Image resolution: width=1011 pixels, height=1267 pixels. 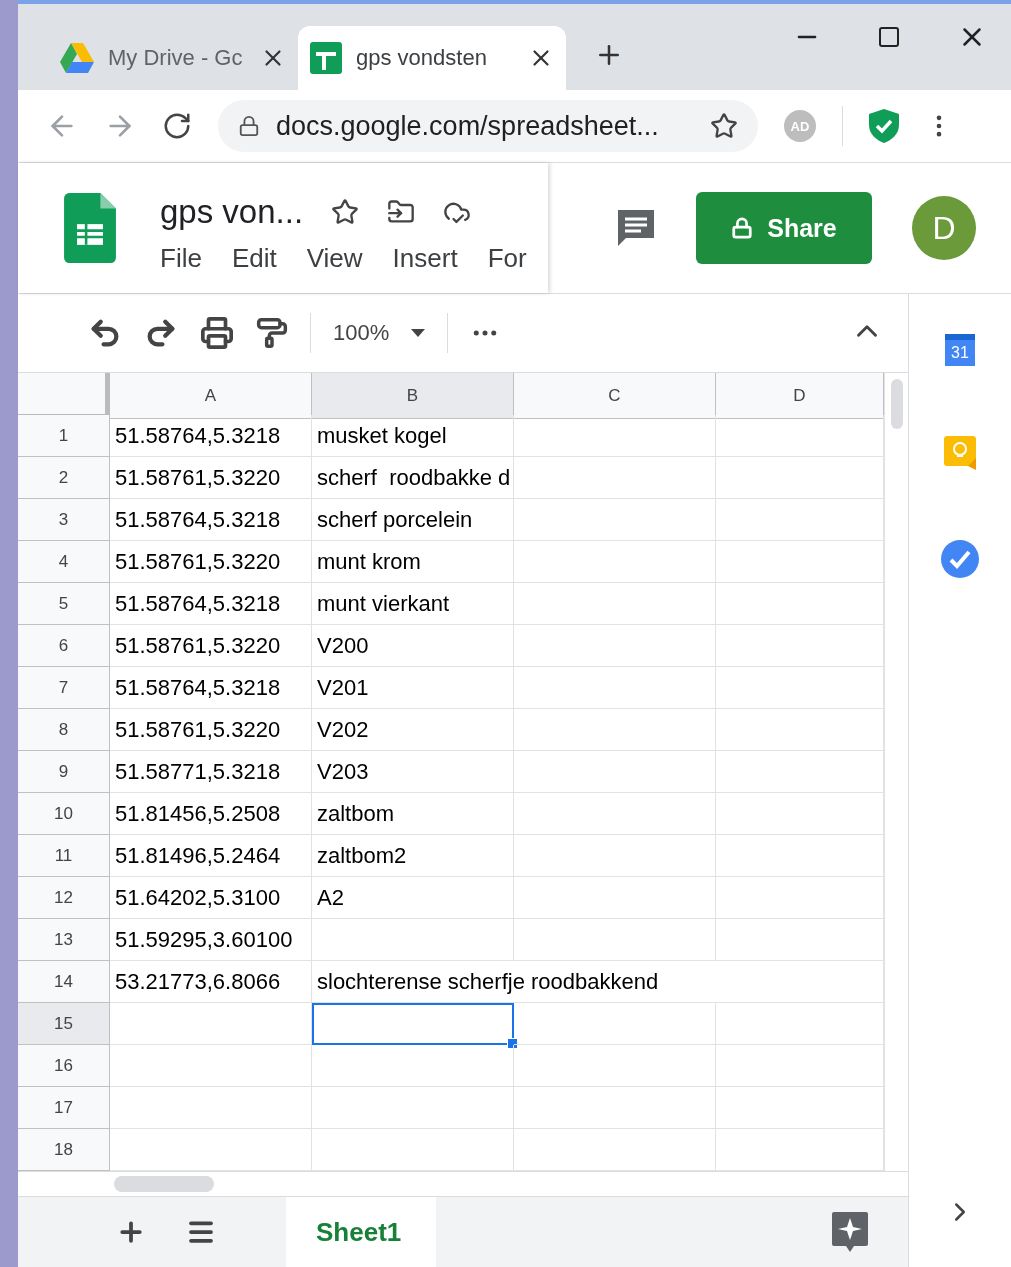 What do you see at coordinates (64, 562) in the screenshot?
I see `row-number: 4` at bounding box center [64, 562].